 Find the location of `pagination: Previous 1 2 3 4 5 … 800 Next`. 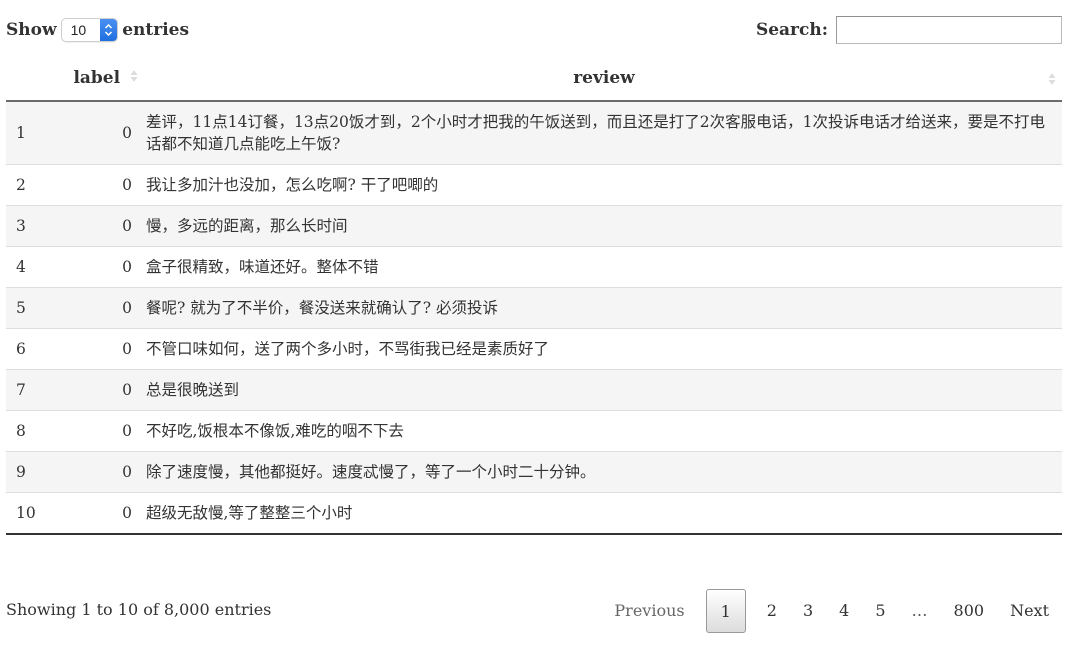

pagination: Previous 1 2 3 4 5 … 800 Next is located at coordinates (831, 611).